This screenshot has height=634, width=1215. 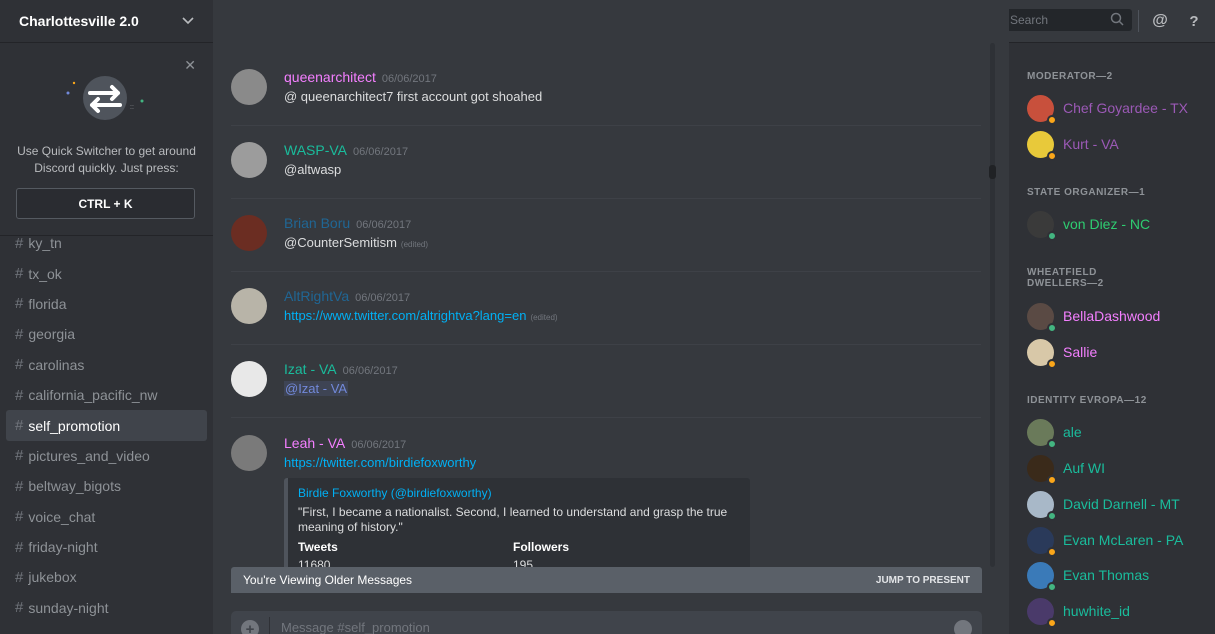 What do you see at coordinates (315, 150) in the screenshot?
I see `message-author: WASP-VA` at bounding box center [315, 150].